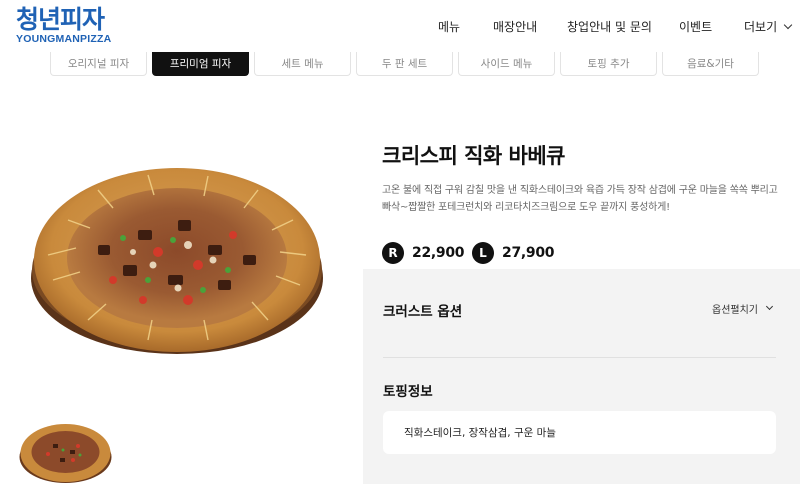 The height and width of the screenshot is (498, 800). I want to click on tab-topping-add: 토핑 추가, so click(608, 64).